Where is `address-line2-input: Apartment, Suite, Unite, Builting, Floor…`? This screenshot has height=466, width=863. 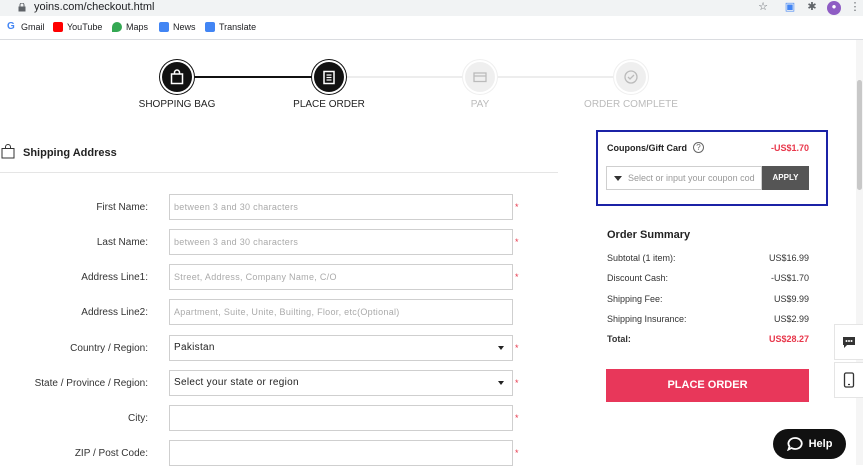
address-line2-input: Apartment, Suite, Unite, Builting, Floor… is located at coordinates (341, 312).